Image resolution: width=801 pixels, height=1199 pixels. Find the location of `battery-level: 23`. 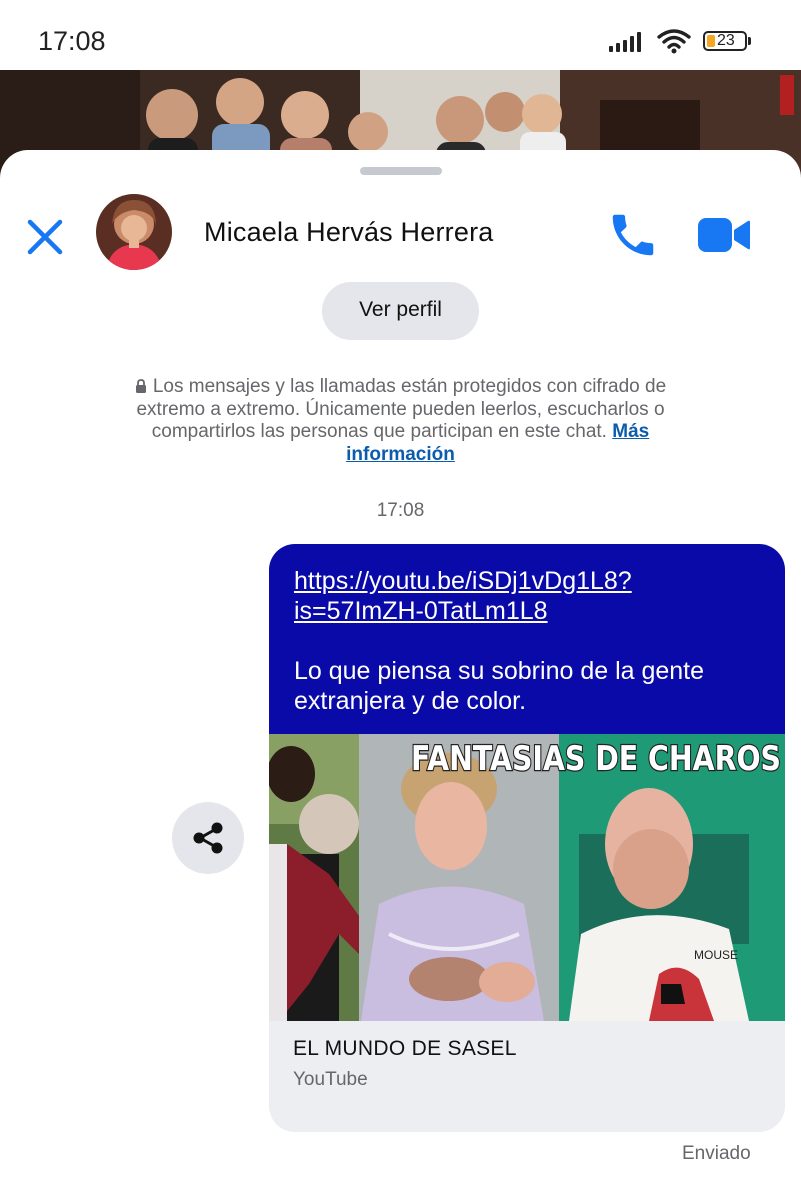

battery-level: 23 is located at coordinates (726, 40).